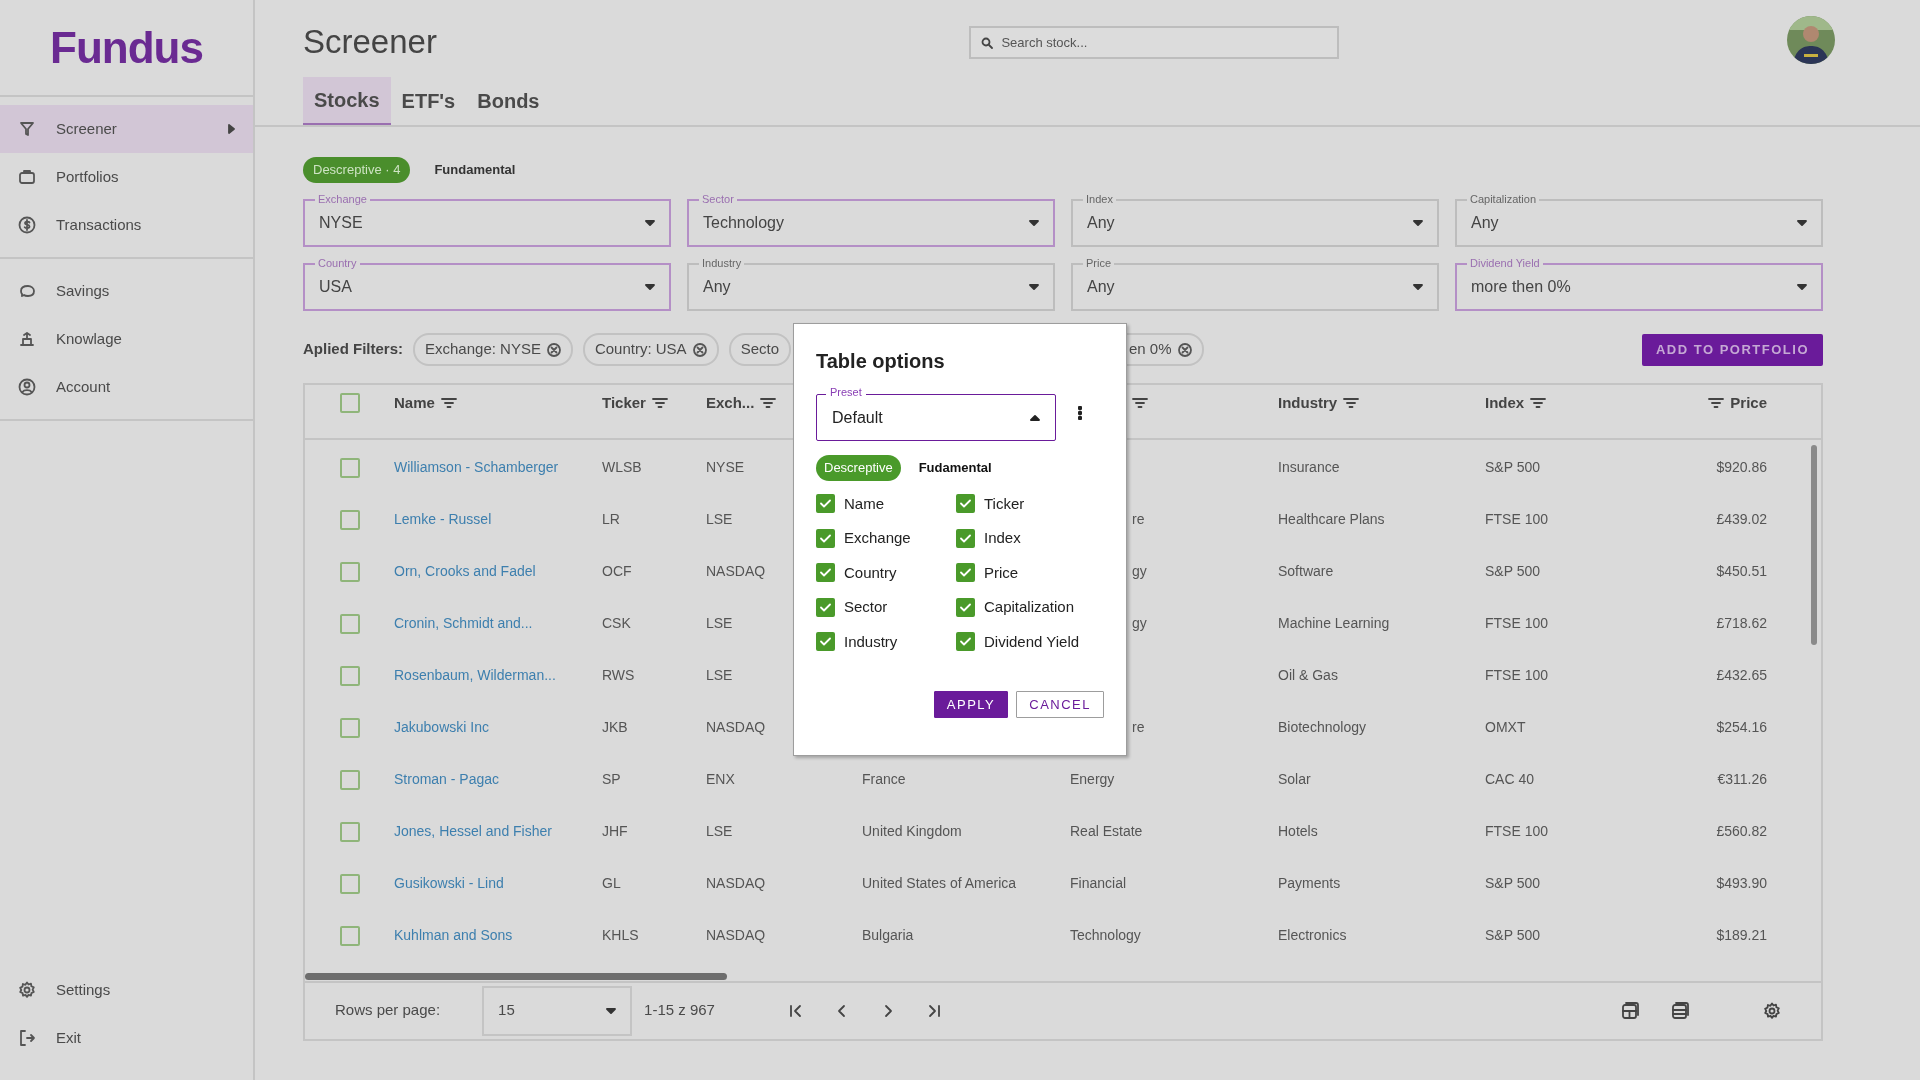 This screenshot has height=1080, width=1920. Describe the element at coordinates (1510, 779) in the screenshot. I see `table-cell: CAC 40` at that location.